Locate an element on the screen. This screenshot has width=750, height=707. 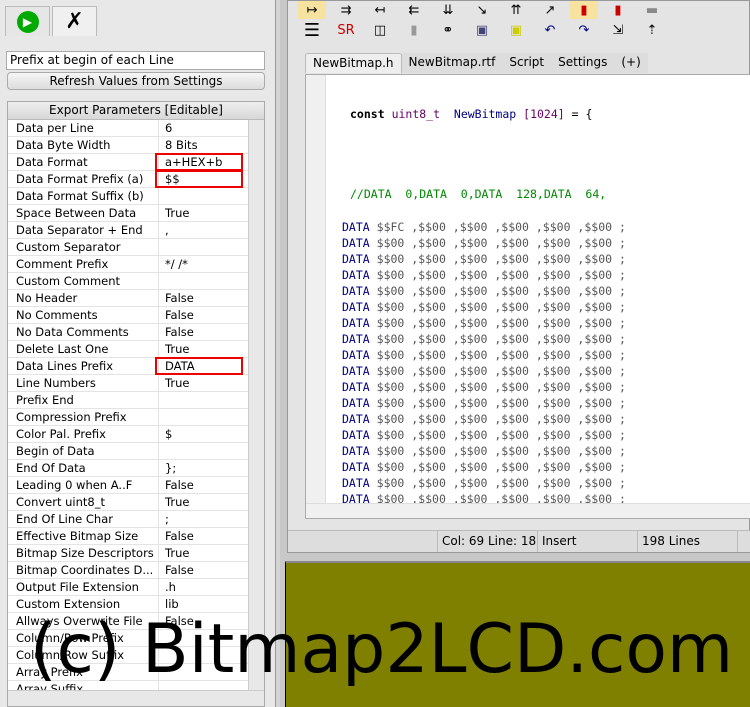
grid-row: Data Format Suffix (b) is located at coordinates (128, 196).